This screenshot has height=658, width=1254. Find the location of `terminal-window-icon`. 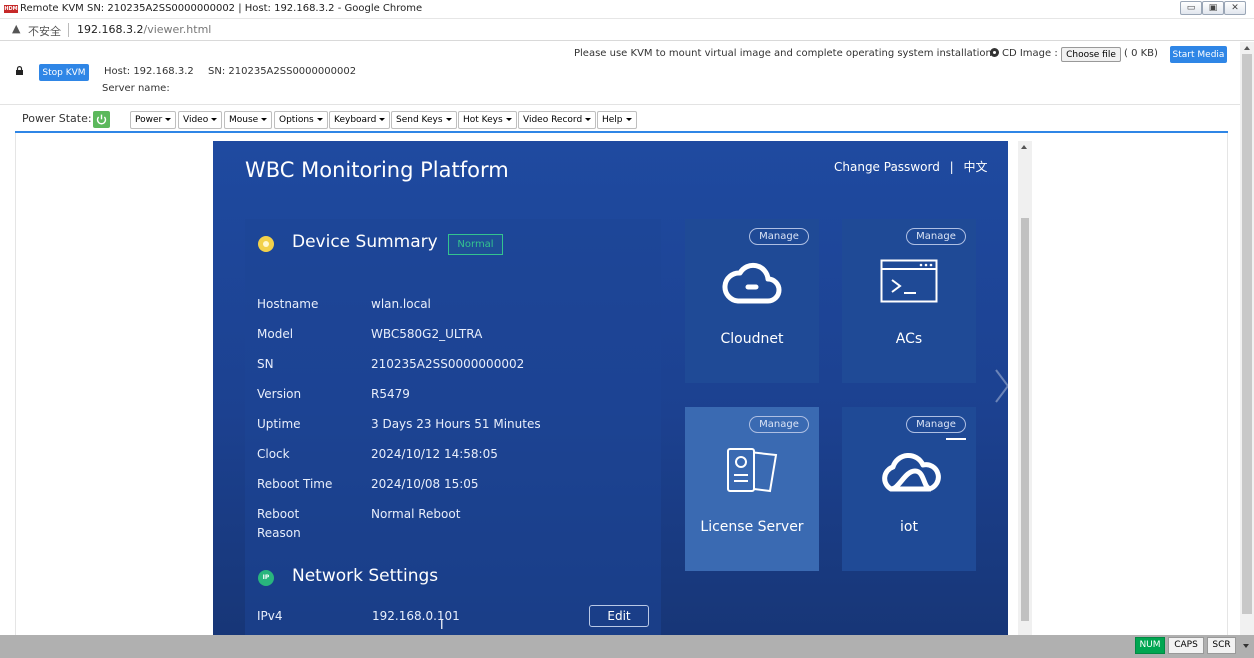

terminal-window-icon is located at coordinates (909, 281).